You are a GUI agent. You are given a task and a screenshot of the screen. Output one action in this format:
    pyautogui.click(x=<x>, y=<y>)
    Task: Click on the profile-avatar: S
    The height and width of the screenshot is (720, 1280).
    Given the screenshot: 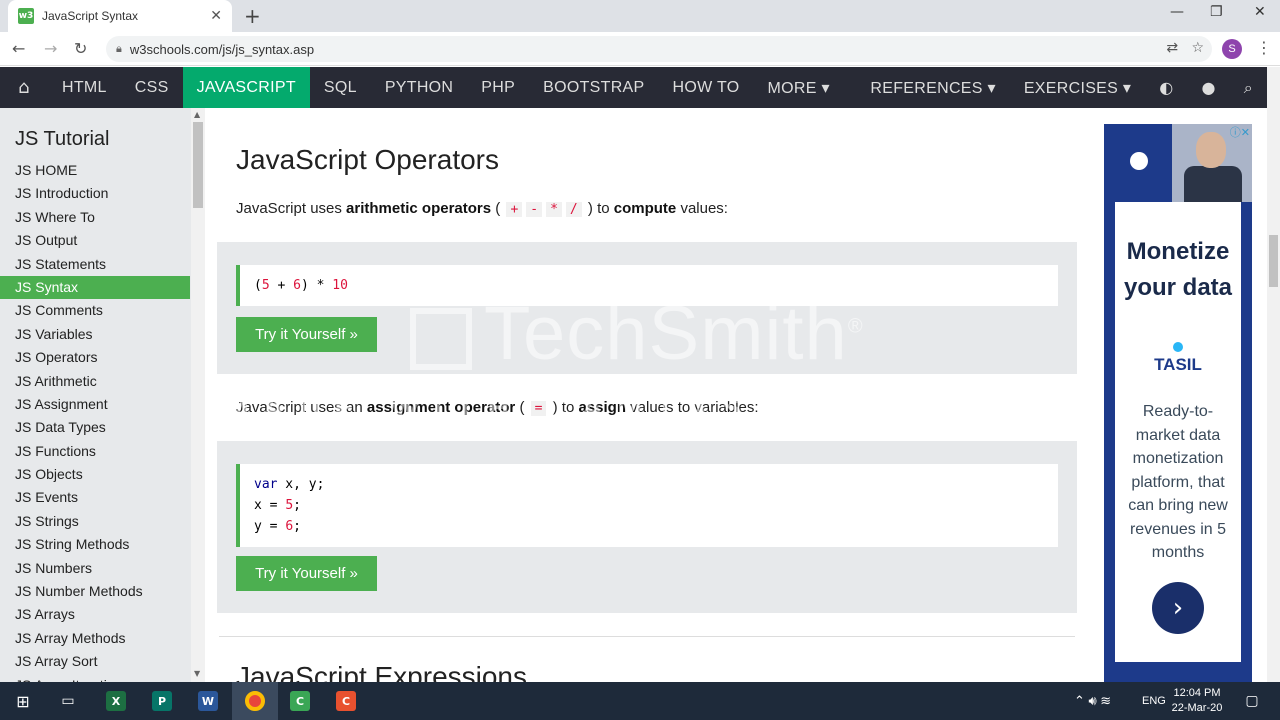 What is the action you would take?
    pyautogui.click(x=1232, y=49)
    